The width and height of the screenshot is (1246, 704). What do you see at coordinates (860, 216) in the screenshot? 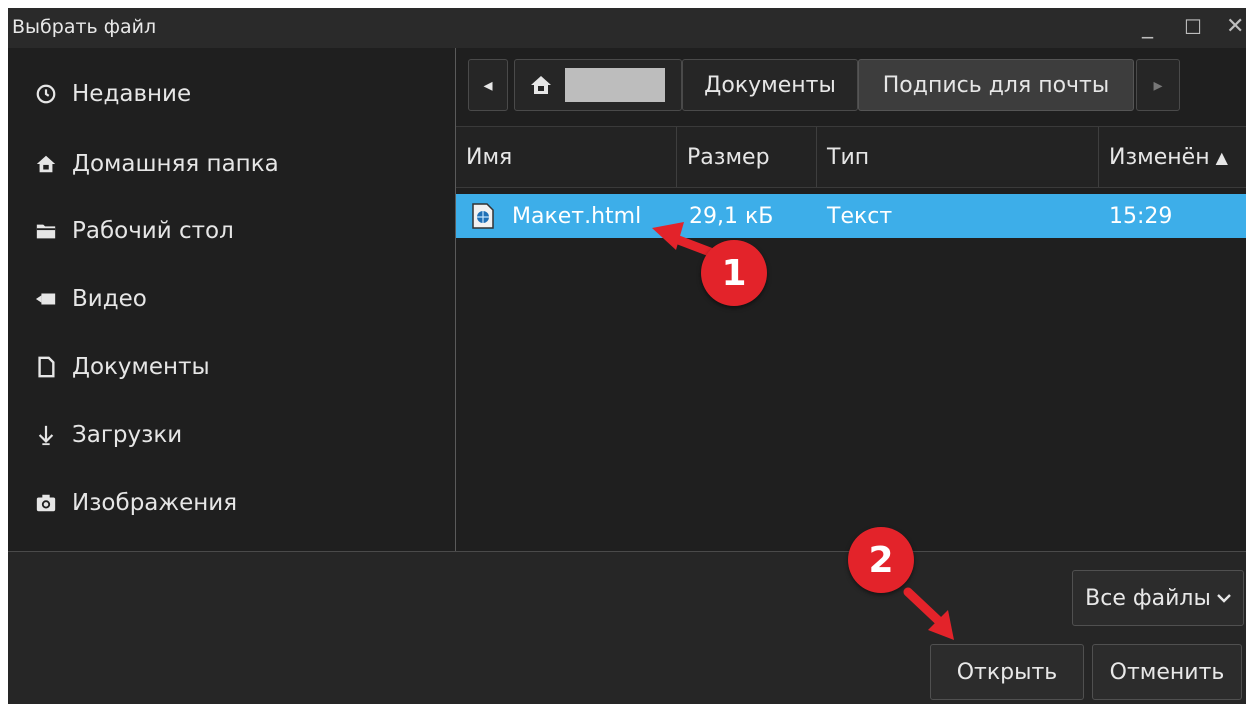
I see `file-type: Текст` at bounding box center [860, 216].